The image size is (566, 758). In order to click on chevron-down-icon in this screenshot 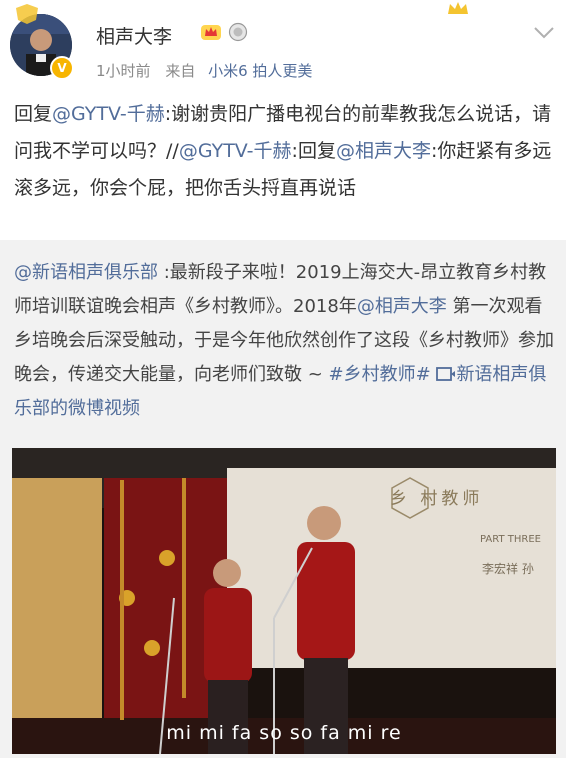, I will do `click(544, 33)`.